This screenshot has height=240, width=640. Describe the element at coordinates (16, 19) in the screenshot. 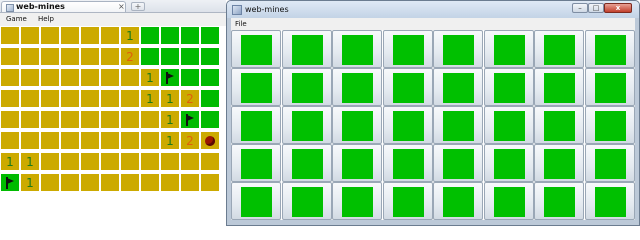

I see `menu-game: Game` at that location.